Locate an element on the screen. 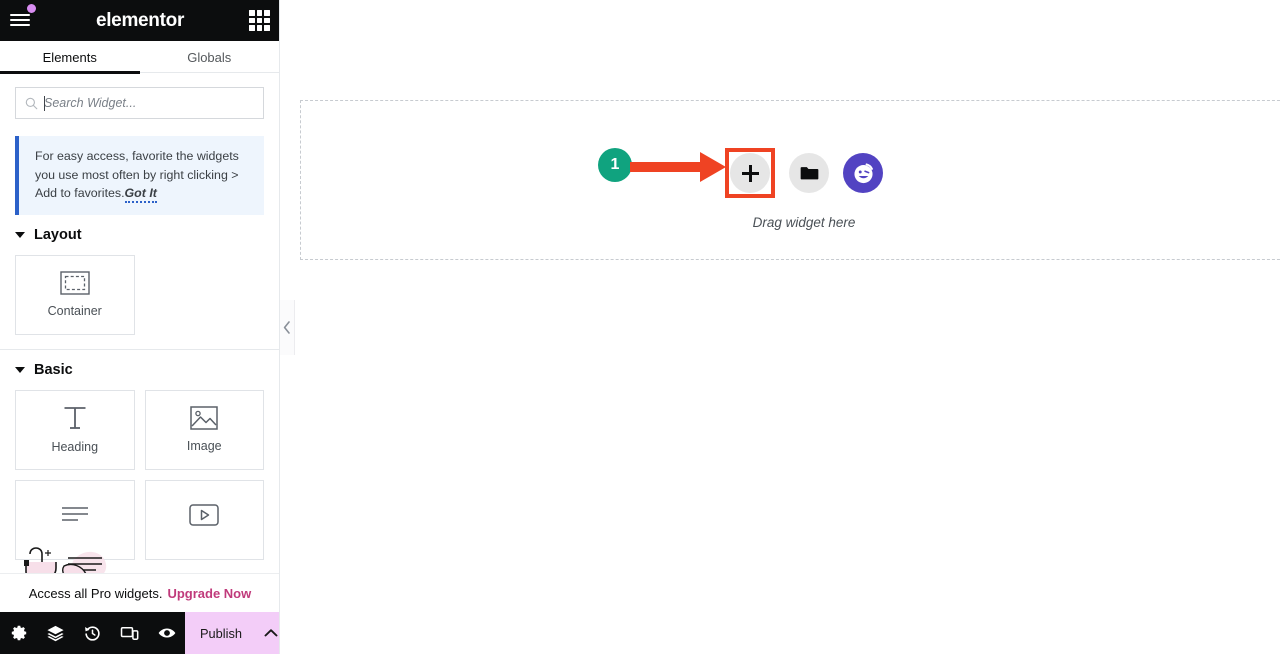 This screenshot has height=654, width=1280. panel-tabs: Elements Globals is located at coordinates (140, 57).